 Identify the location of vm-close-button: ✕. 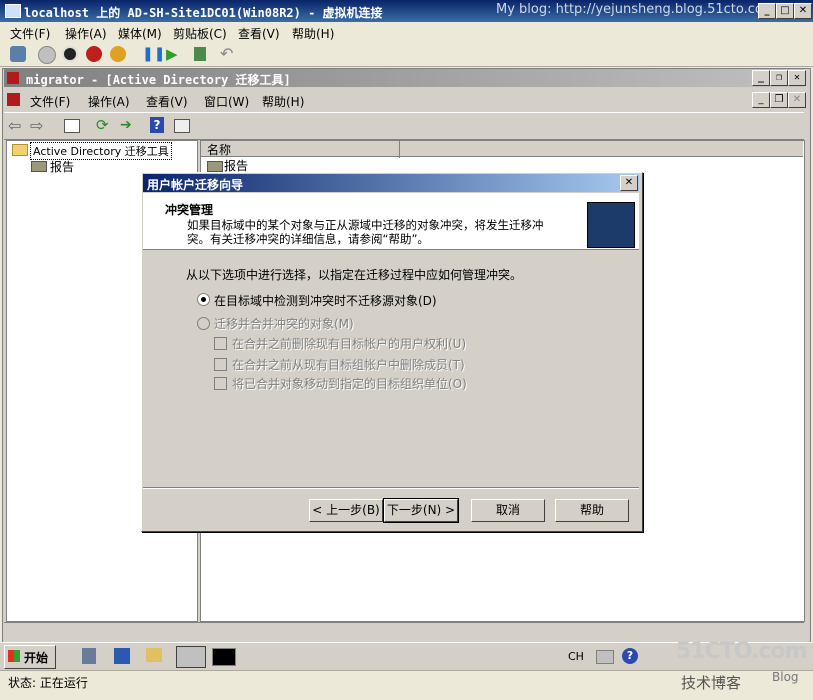
(803, 11).